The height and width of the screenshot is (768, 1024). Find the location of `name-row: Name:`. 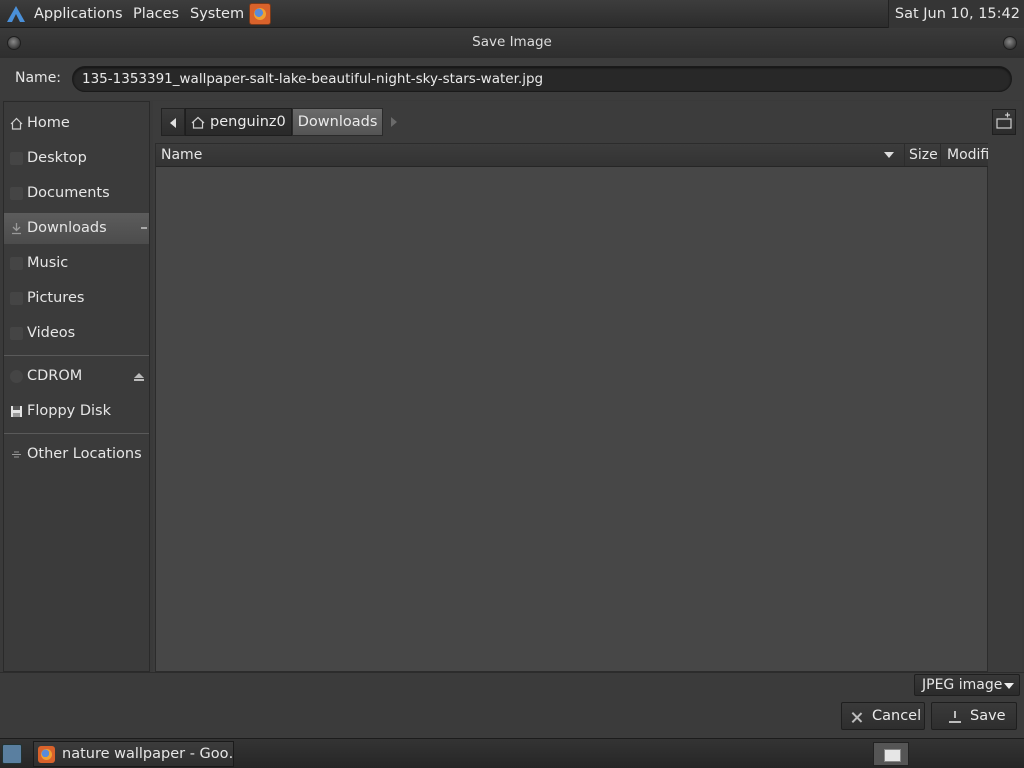

name-row: Name: is located at coordinates (512, 79).